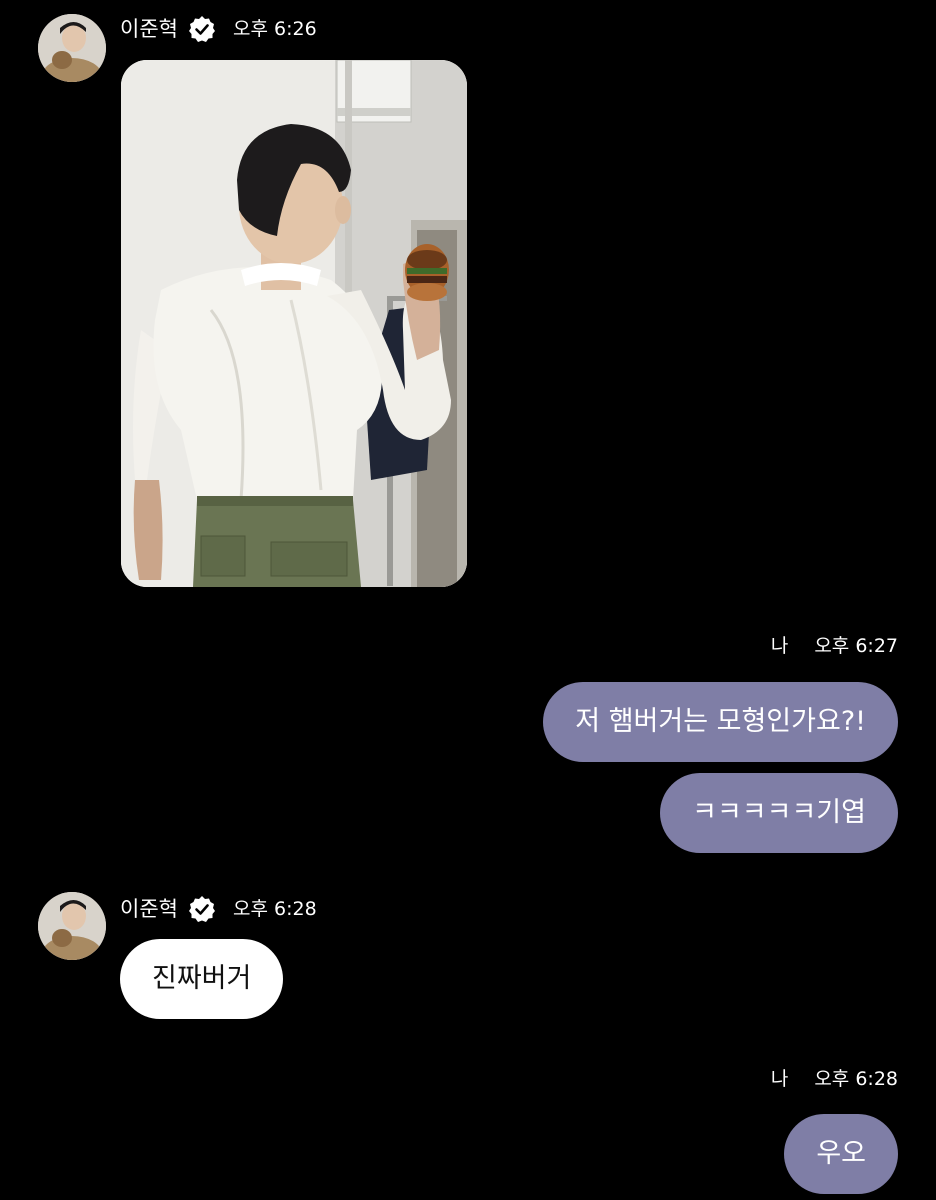  I want to click on their-message-bubble: 진짜버거, so click(202, 979).